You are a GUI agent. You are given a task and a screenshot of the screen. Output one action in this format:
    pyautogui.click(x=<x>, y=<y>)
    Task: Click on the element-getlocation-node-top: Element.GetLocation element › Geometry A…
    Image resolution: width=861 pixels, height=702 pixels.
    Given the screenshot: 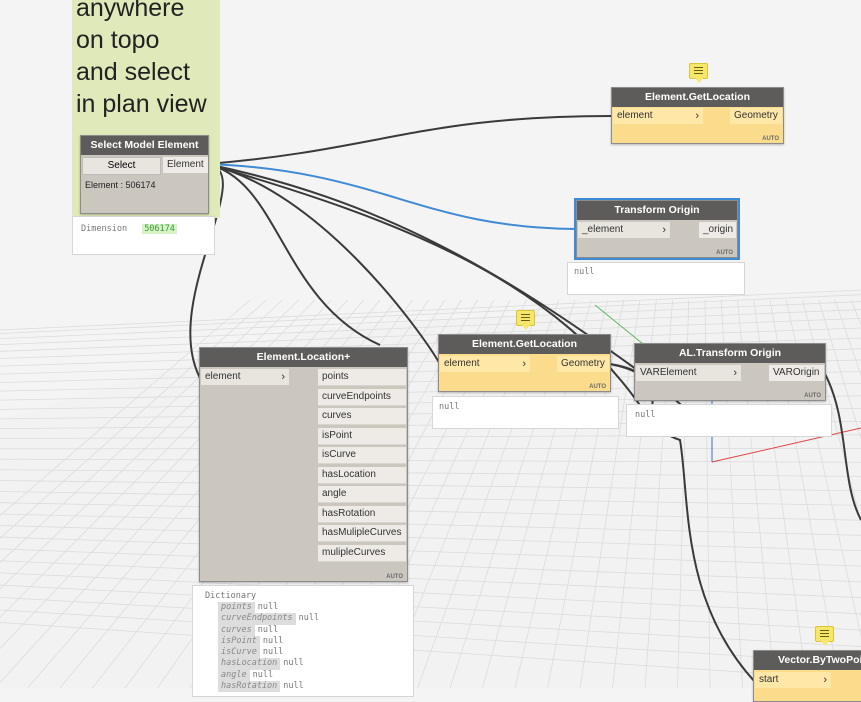 What is the action you would take?
    pyautogui.click(x=697, y=115)
    